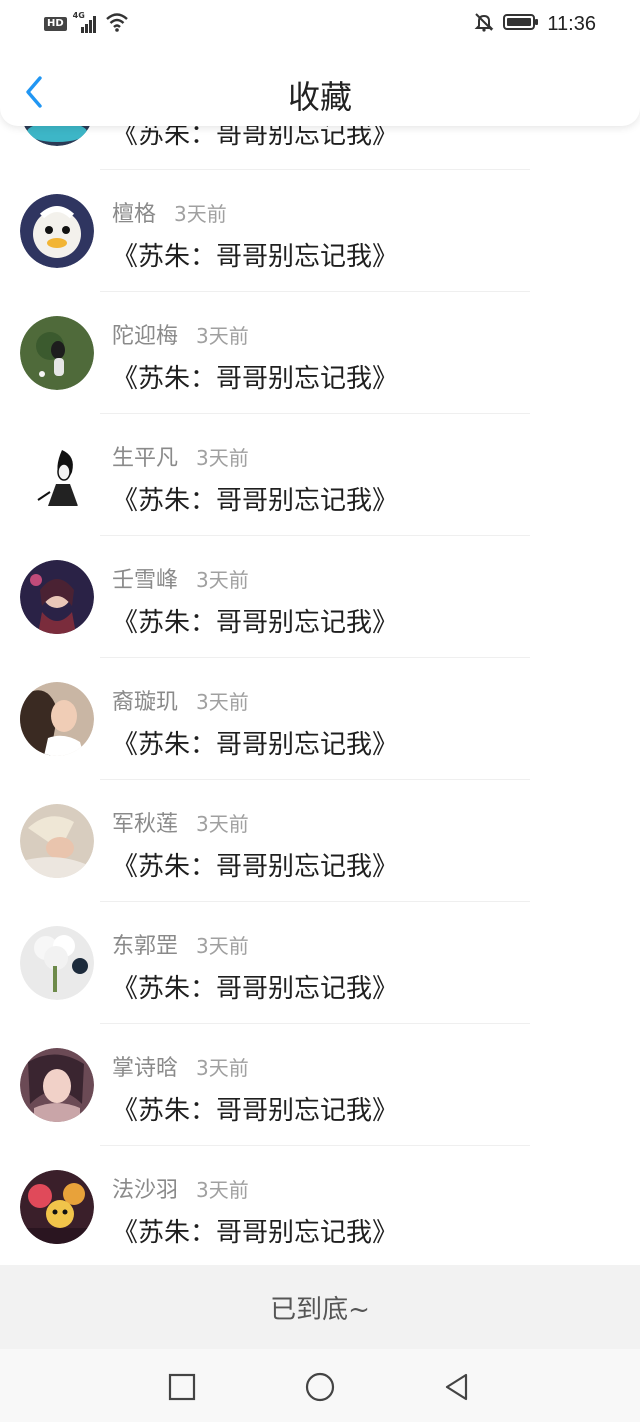 The width and height of the screenshot is (640, 1422). Describe the element at coordinates (320, 353) in the screenshot. I see `favorite-item: 陀迎梅 3天前 《苏朱：哥哥别忘记我》` at that location.